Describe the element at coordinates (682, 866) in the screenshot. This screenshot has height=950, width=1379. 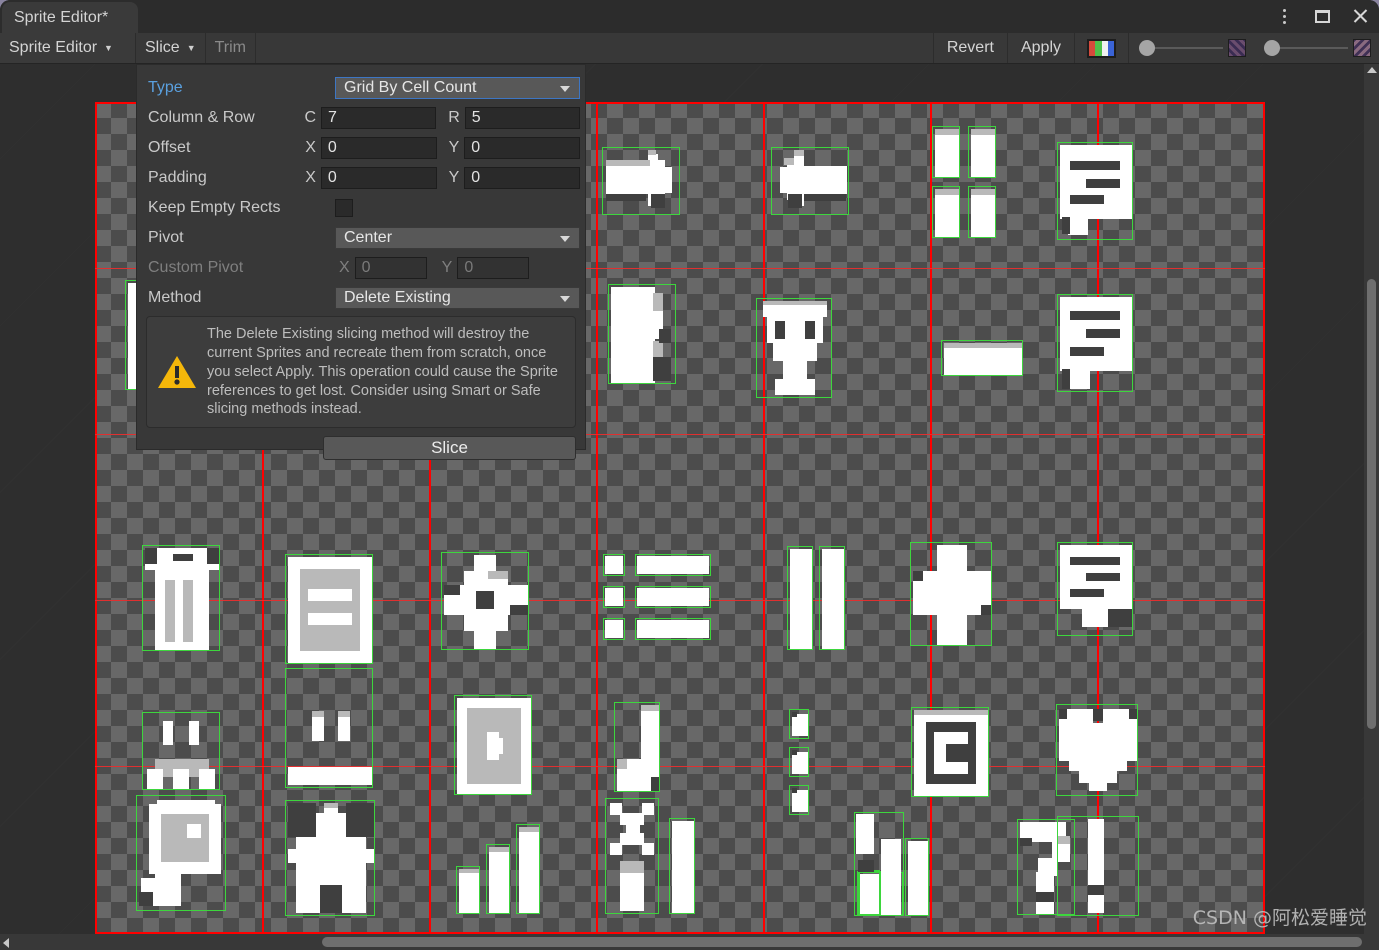
I see `sprite-rect-chart-x-bar` at that location.